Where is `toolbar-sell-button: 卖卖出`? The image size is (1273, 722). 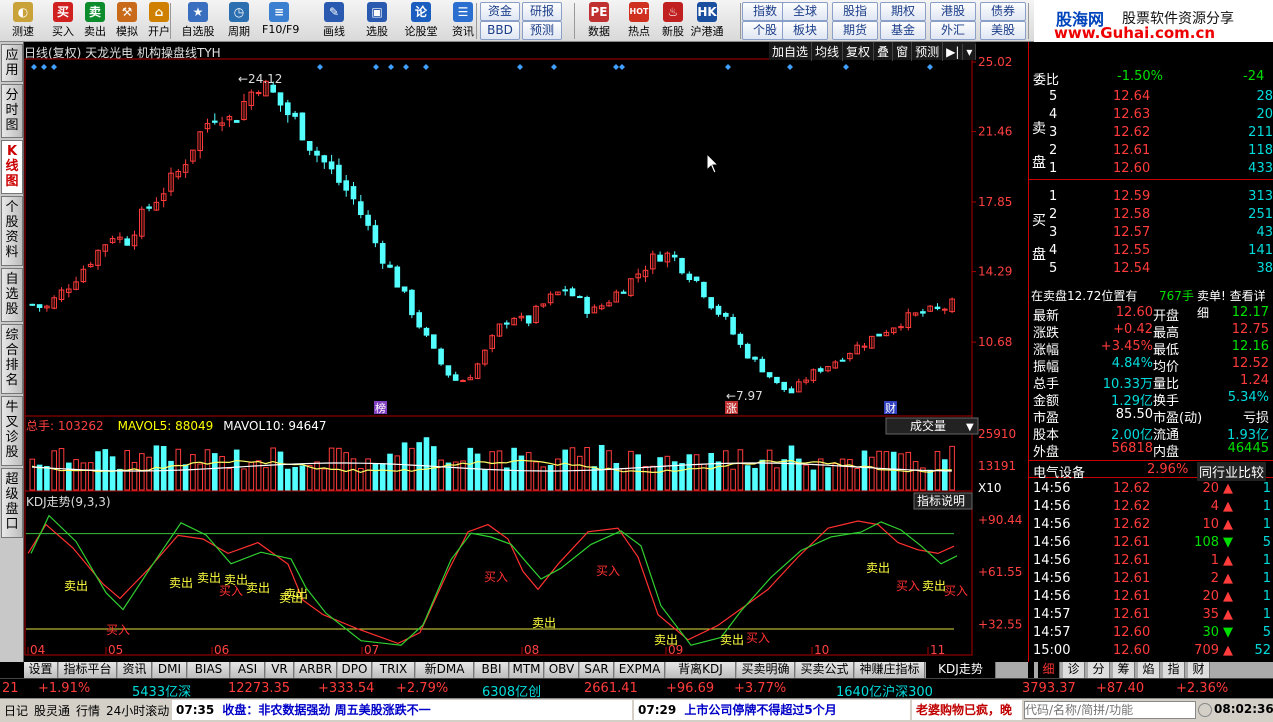 toolbar-sell-button: 卖卖出 is located at coordinates (95, 21).